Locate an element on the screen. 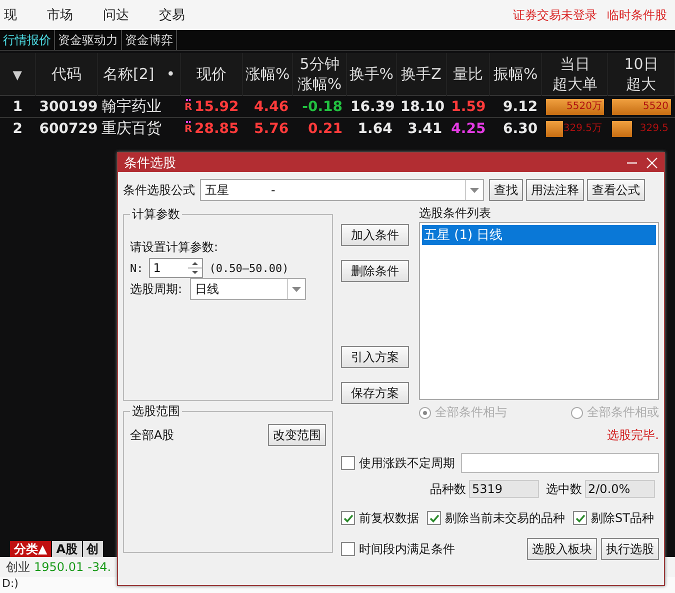 This screenshot has height=593, width=675. table-cell: 0.21 is located at coordinates (319, 129).